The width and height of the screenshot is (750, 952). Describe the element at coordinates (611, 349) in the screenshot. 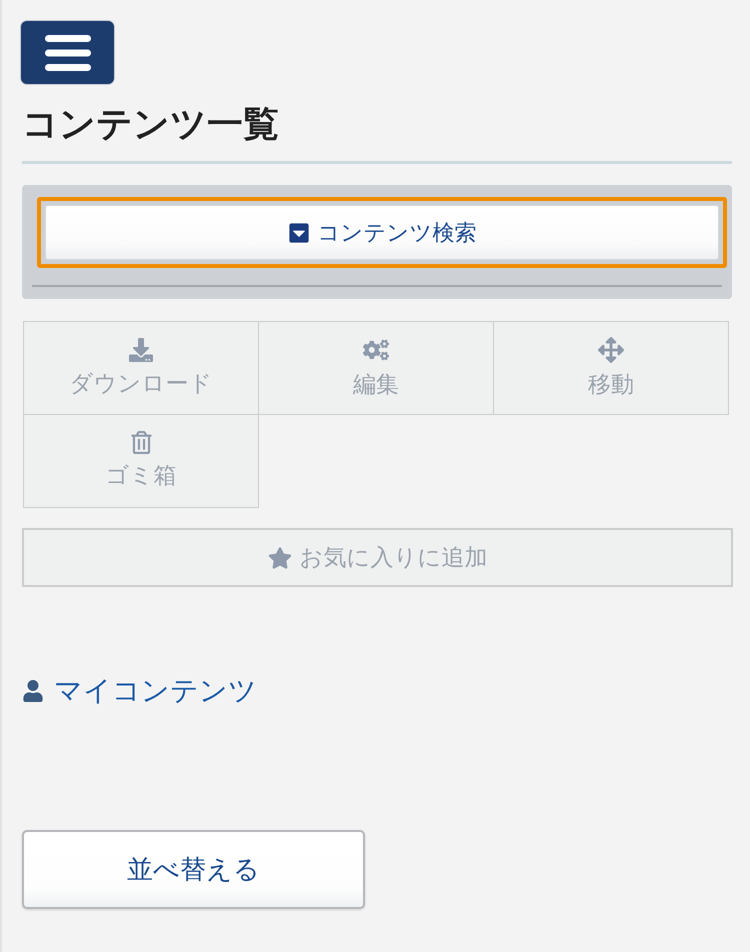

I see `move-arrows-icon` at that location.